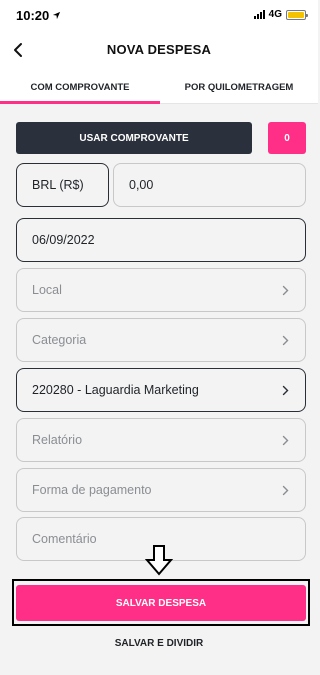 The height and width of the screenshot is (675, 320). Describe the element at coordinates (159, 15) in the screenshot. I see `status-bar: 10:20 4G` at that location.